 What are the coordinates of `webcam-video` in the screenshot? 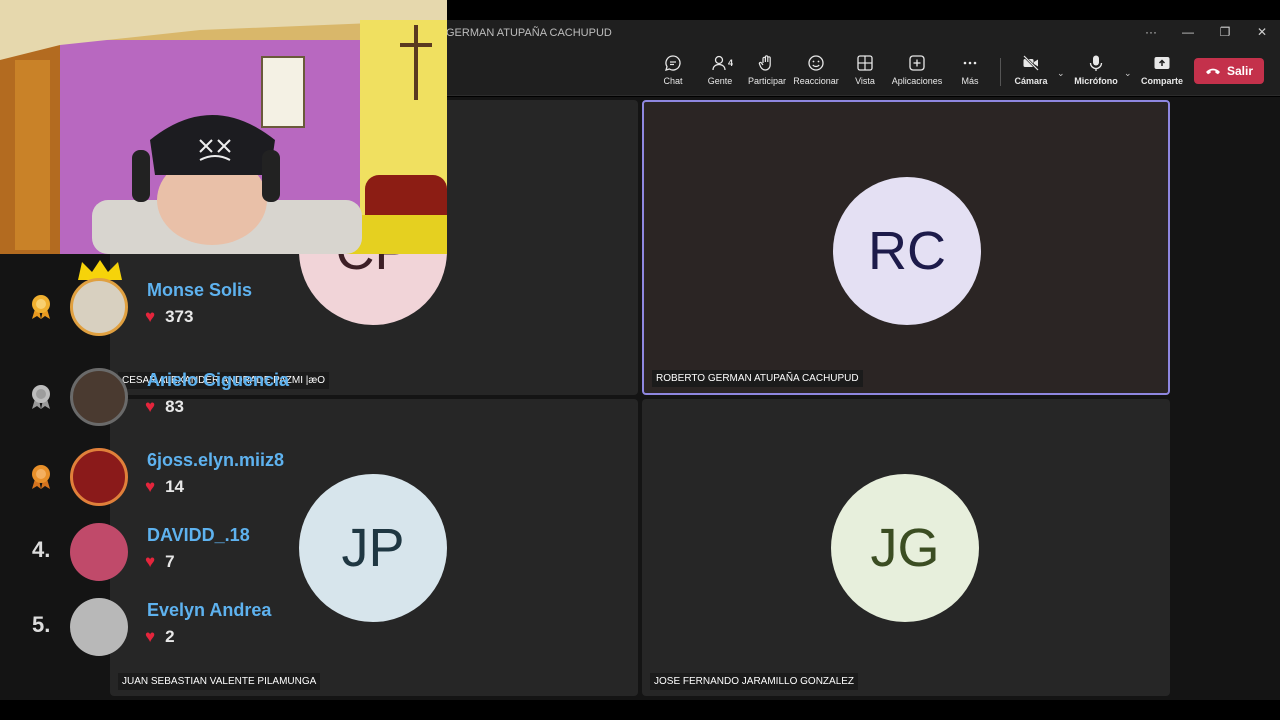 It's located at (223, 127).